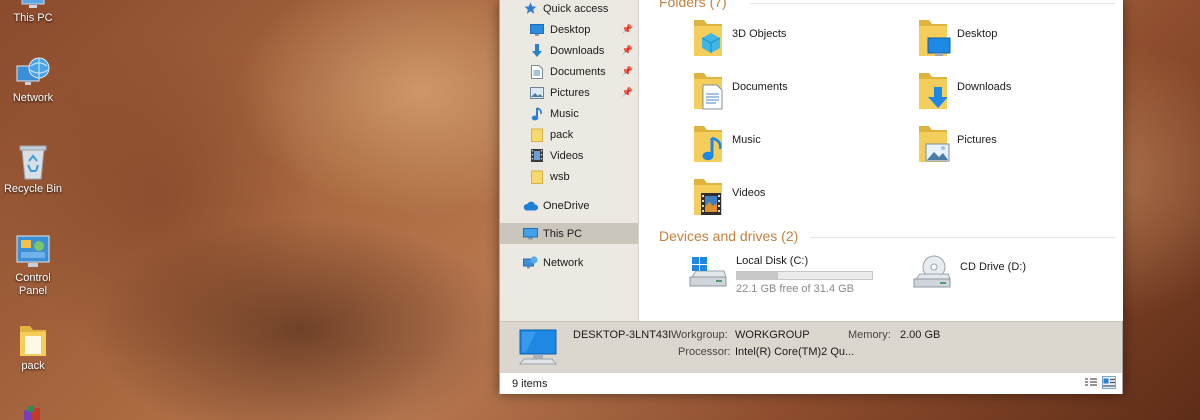  Describe the element at coordinates (977, 34) in the screenshot. I see `folder-name: Desktop` at that location.